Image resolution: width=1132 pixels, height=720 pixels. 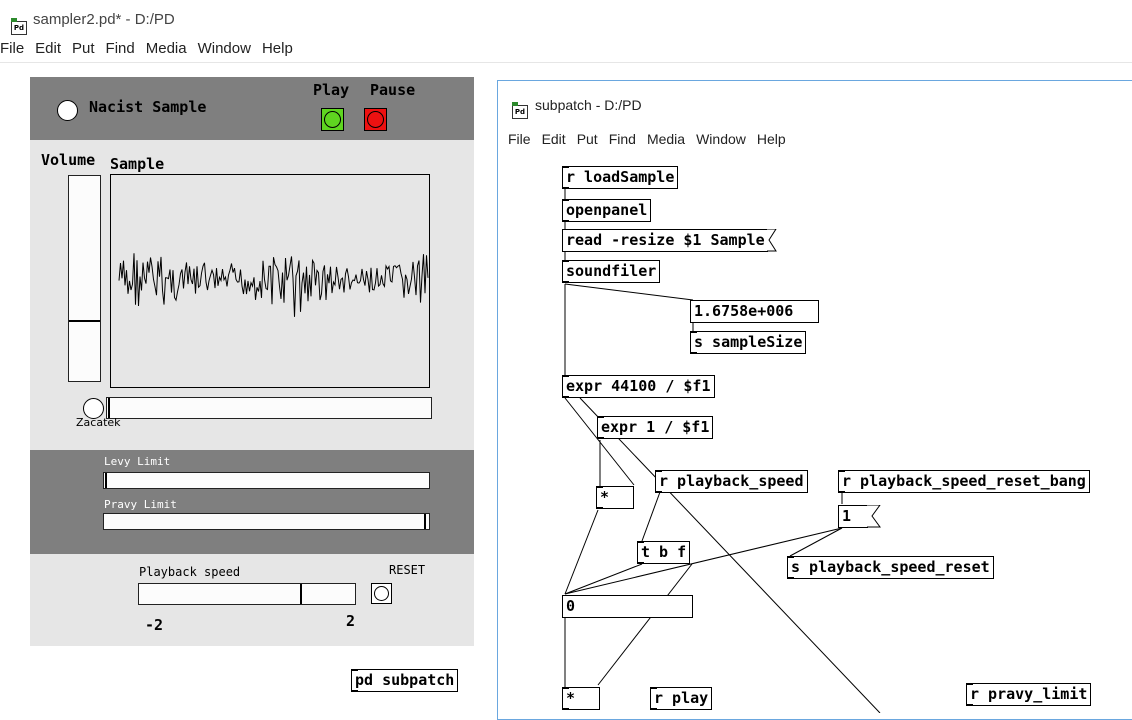 I want to click on obj-t-b-f: t b f, so click(x=664, y=552).